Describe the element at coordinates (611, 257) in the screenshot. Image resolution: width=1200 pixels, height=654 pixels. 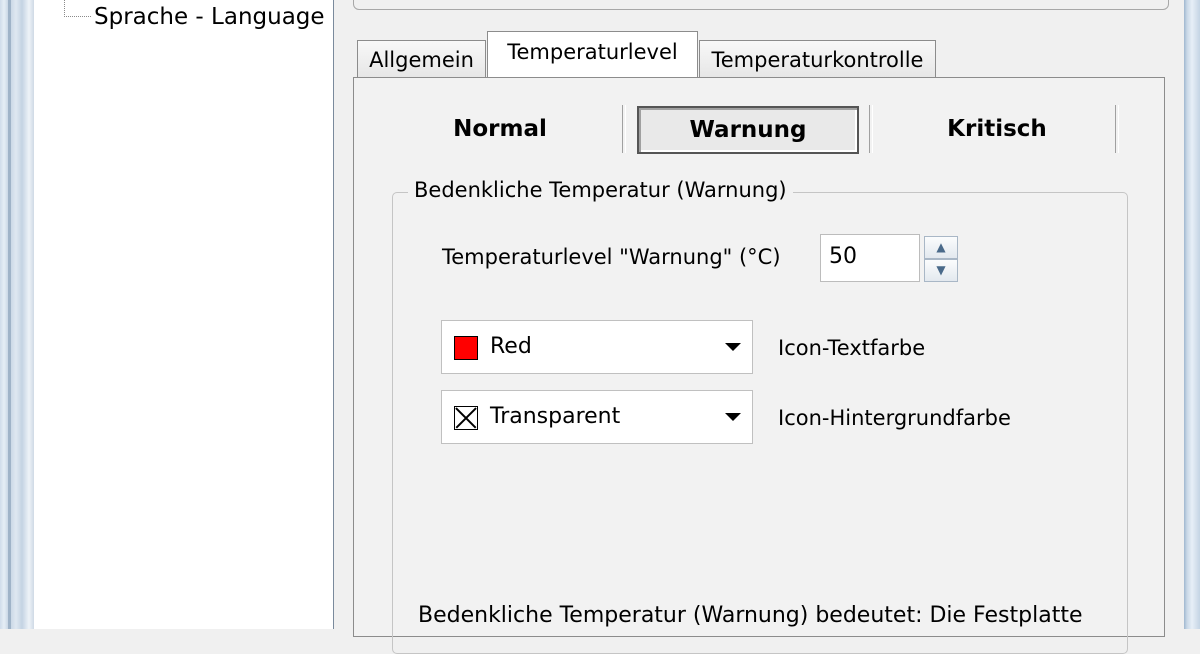
I see `threshold-label: Temperaturlevel "Warnung" (°C)` at that location.